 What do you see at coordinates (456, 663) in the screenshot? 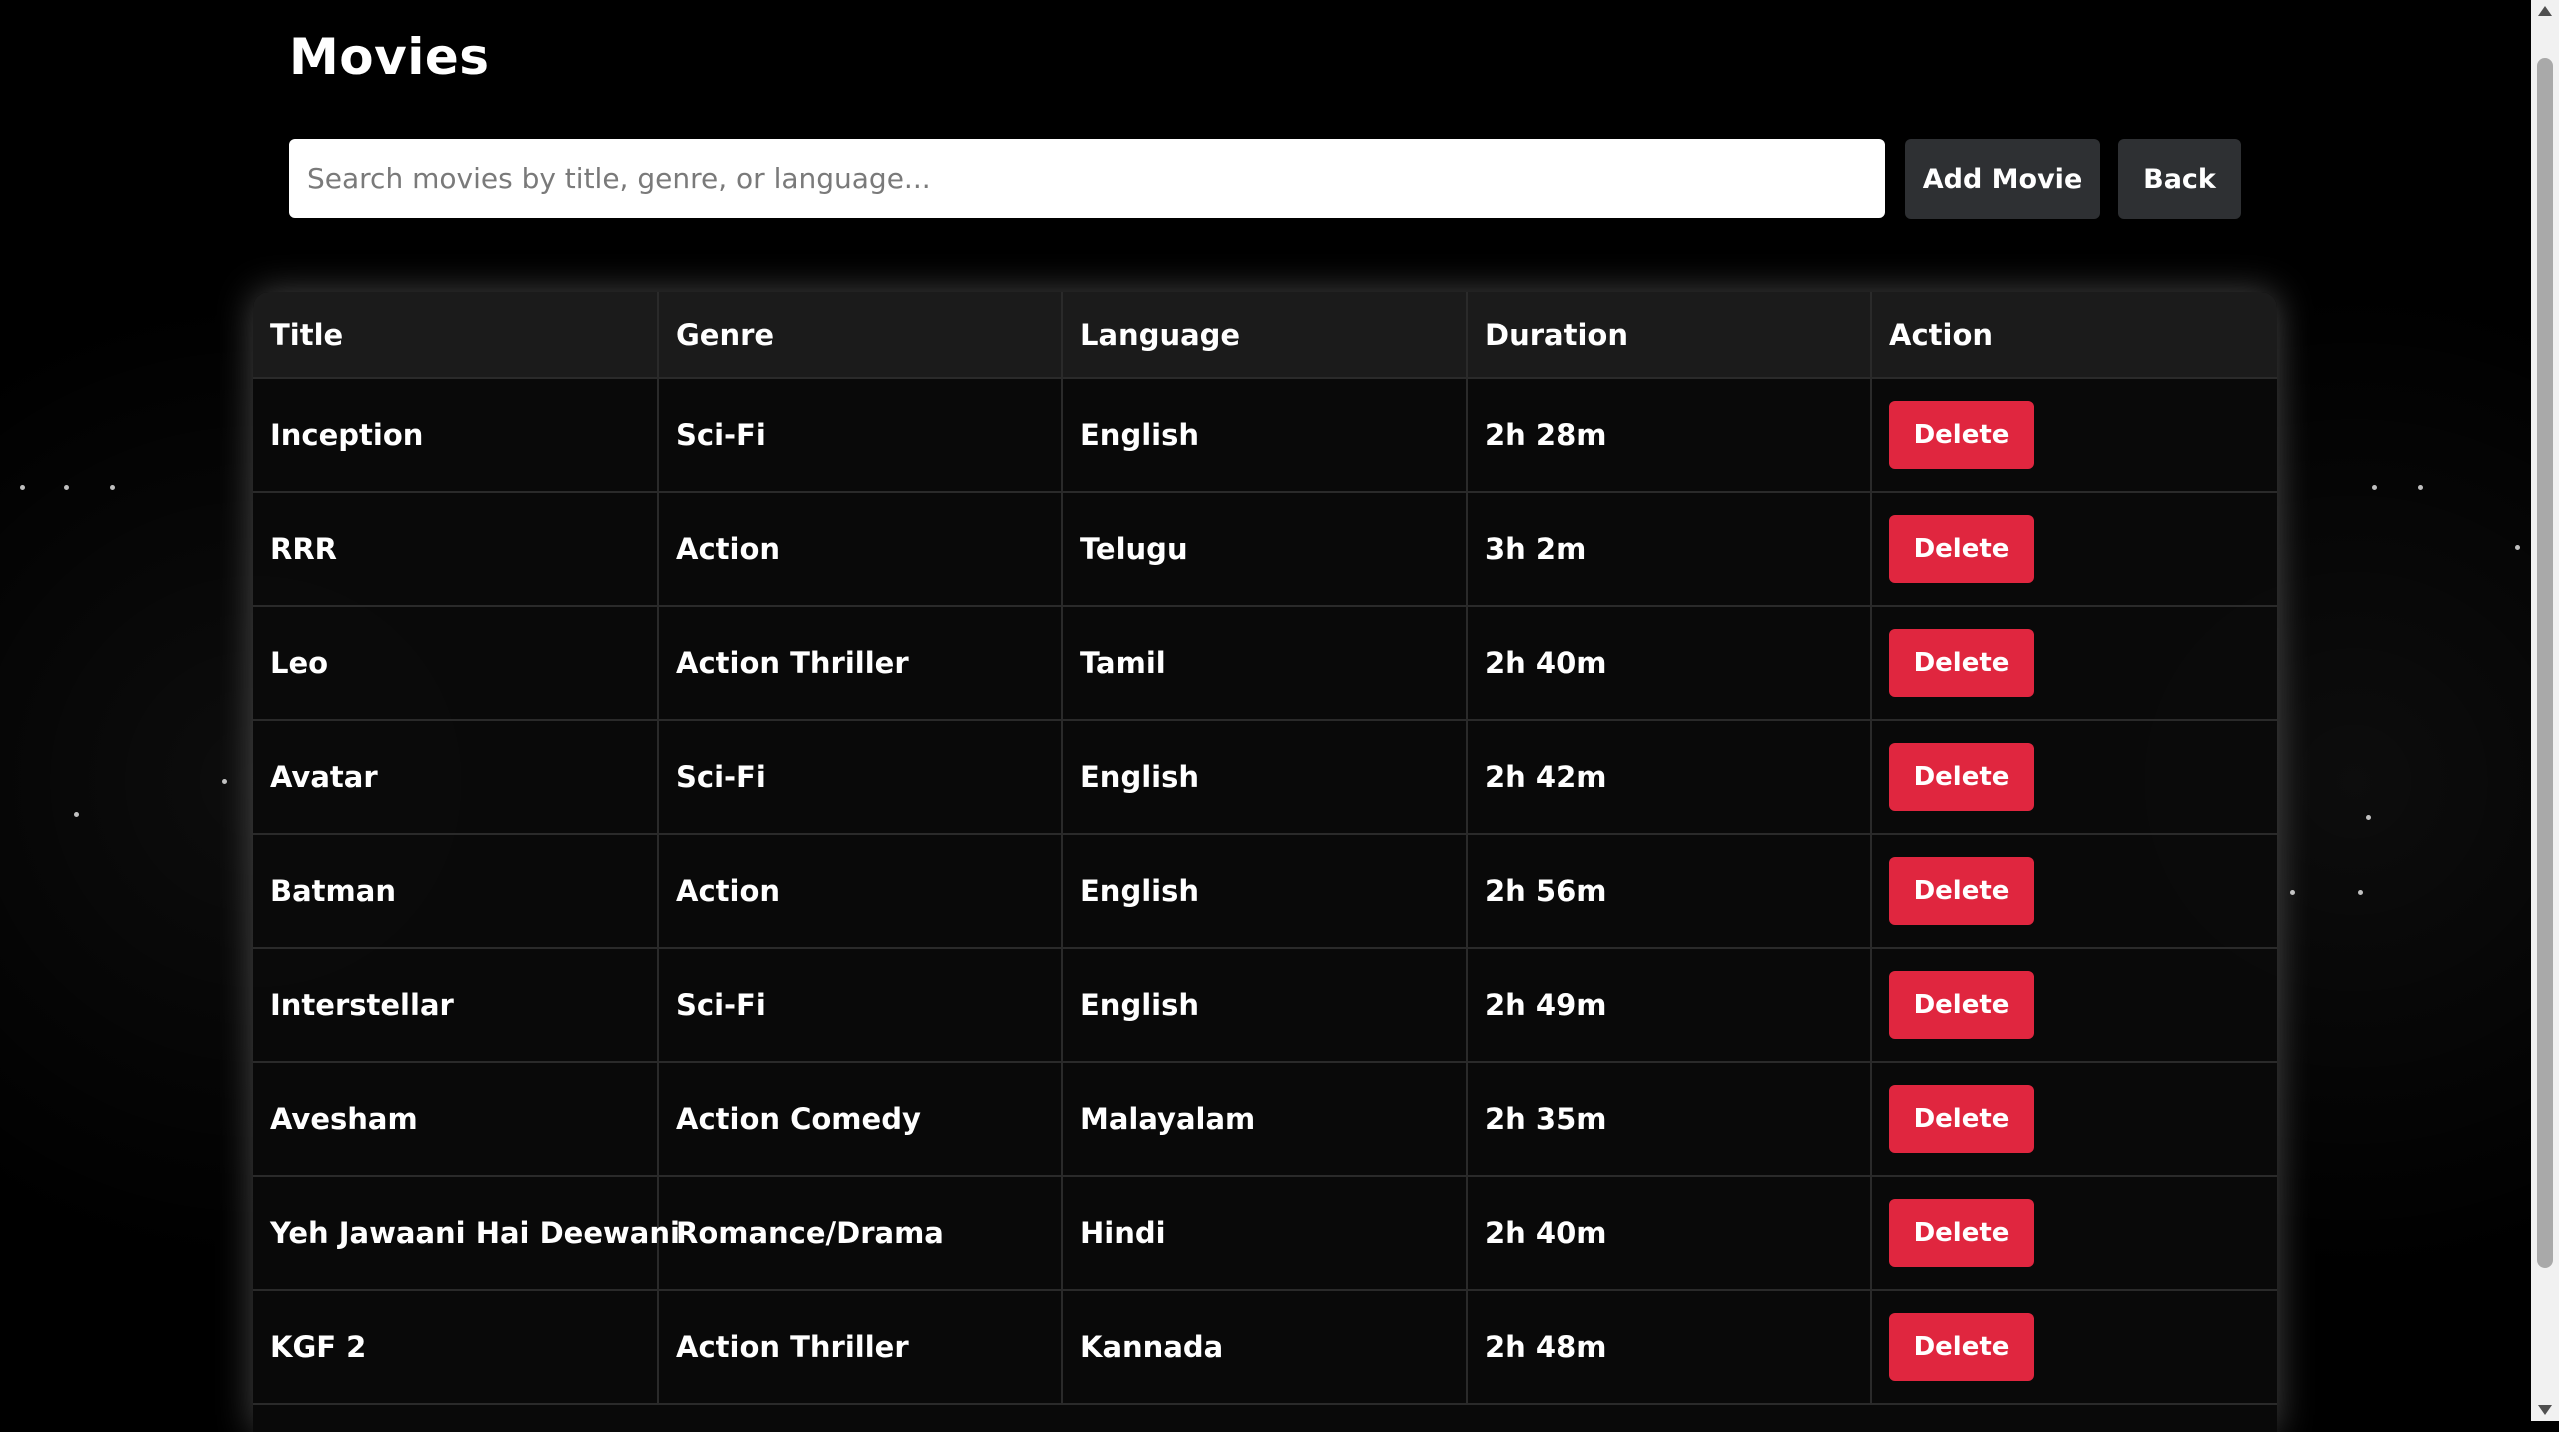
I see `cell-title: Leo` at bounding box center [456, 663].